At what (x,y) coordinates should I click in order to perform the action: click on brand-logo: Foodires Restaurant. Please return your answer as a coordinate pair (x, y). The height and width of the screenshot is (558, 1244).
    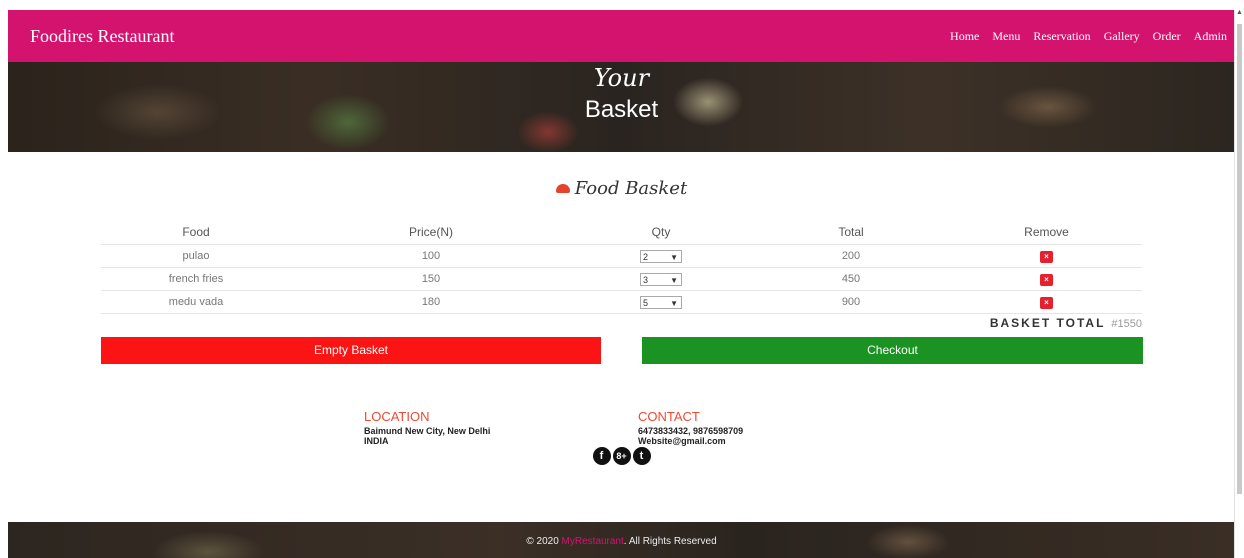
    Looking at the image, I should click on (102, 36).